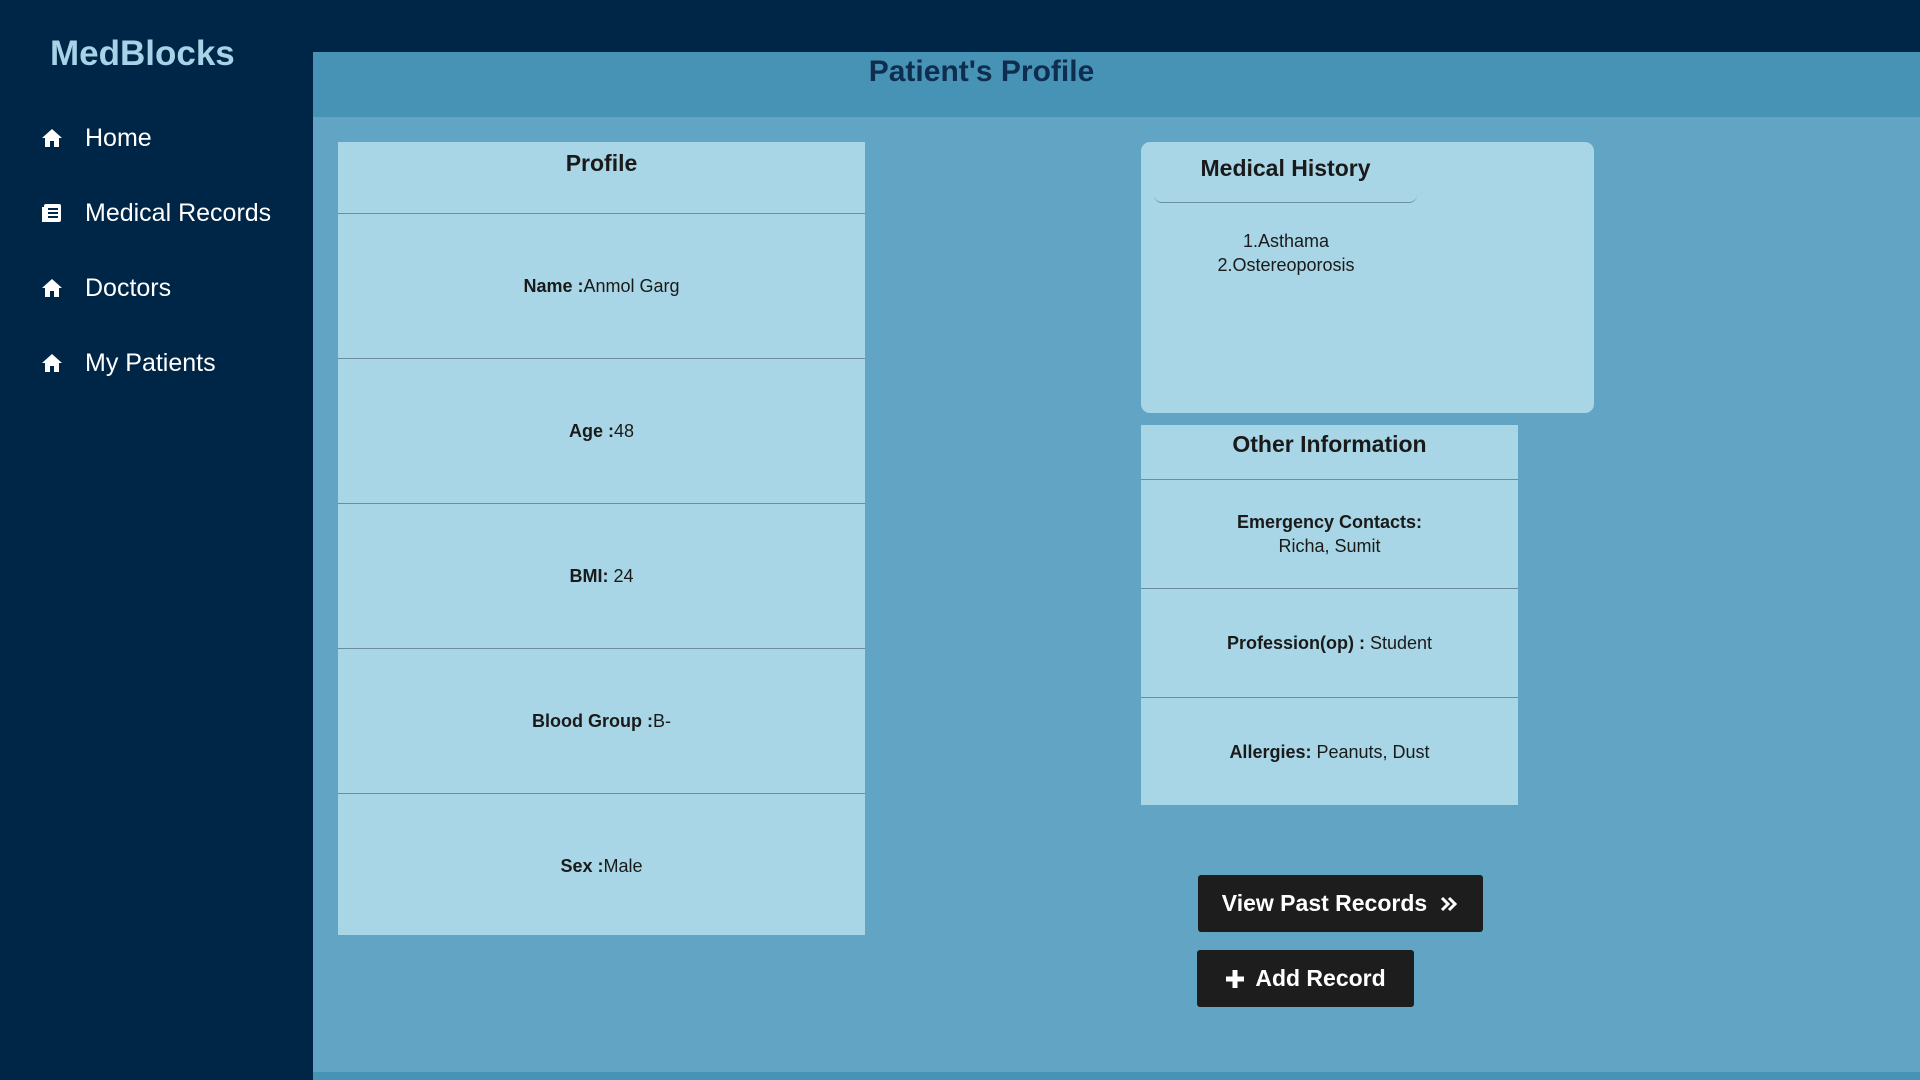 This screenshot has height=1080, width=1920. I want to click on header-bar: Patient's Profile, so click(1116, 84).